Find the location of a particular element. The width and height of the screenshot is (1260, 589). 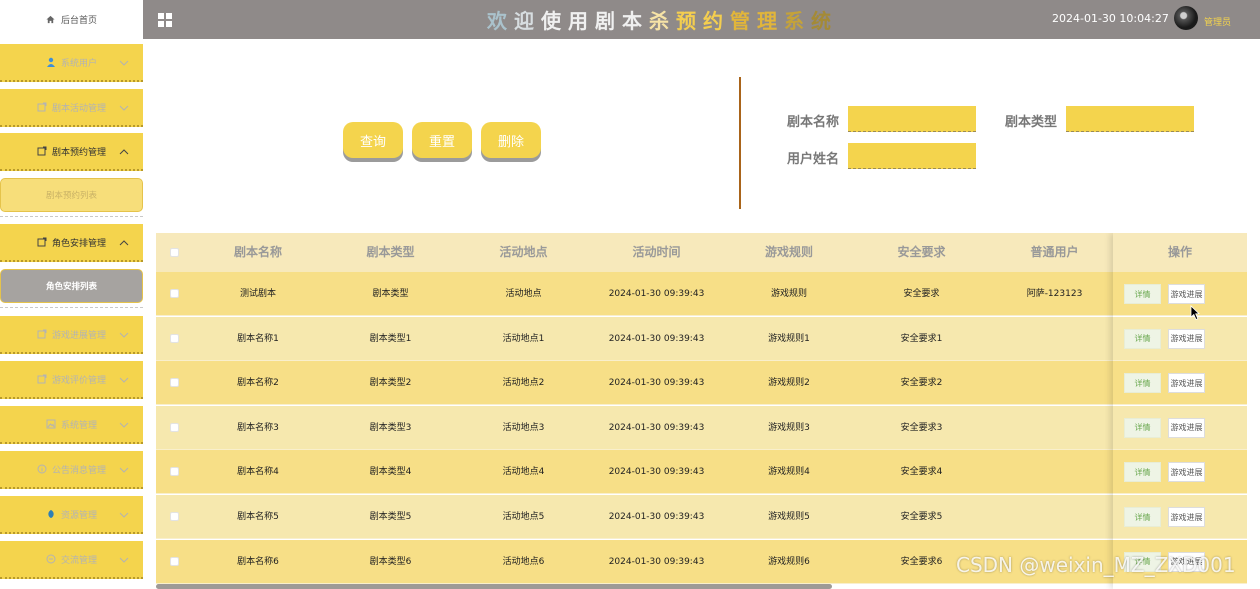

sidebar-home-link: 后台首页 is located at coordinates (71, 19).